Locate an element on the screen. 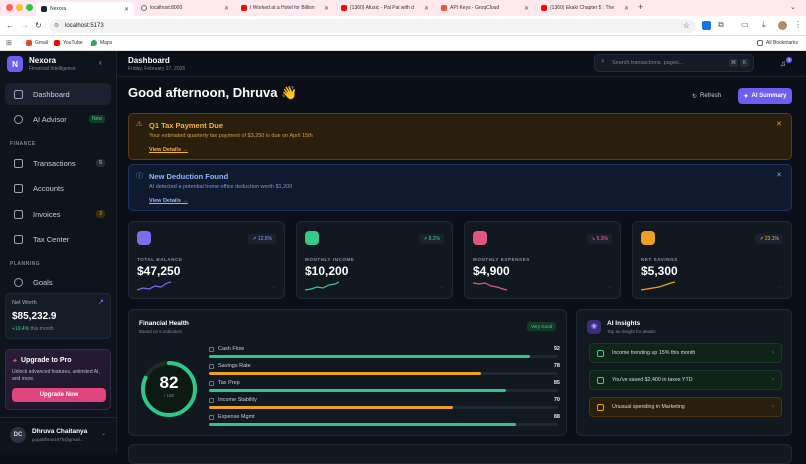 The height and width of the screenshot is (464, 806). next-section-card is located at coordinates (460, 454).